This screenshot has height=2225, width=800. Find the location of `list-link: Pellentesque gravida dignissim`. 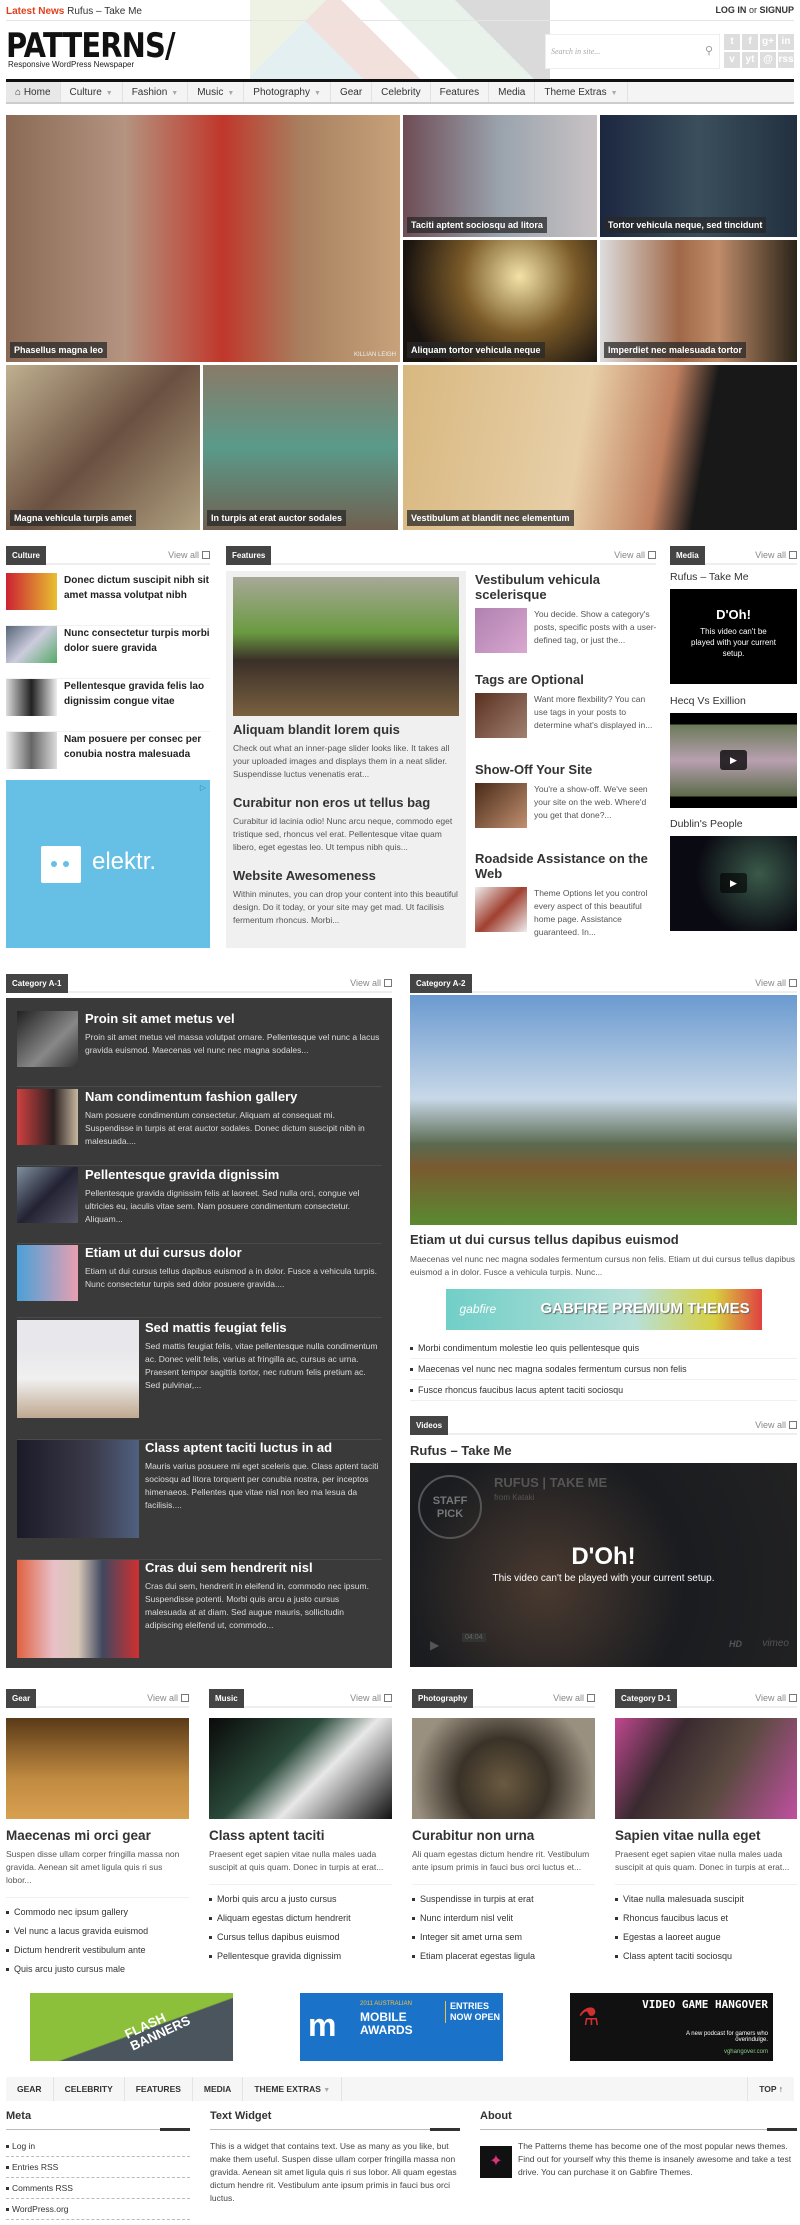

list-link: Pellentesque gravida dignissim is located at coordinates (300, 1955).